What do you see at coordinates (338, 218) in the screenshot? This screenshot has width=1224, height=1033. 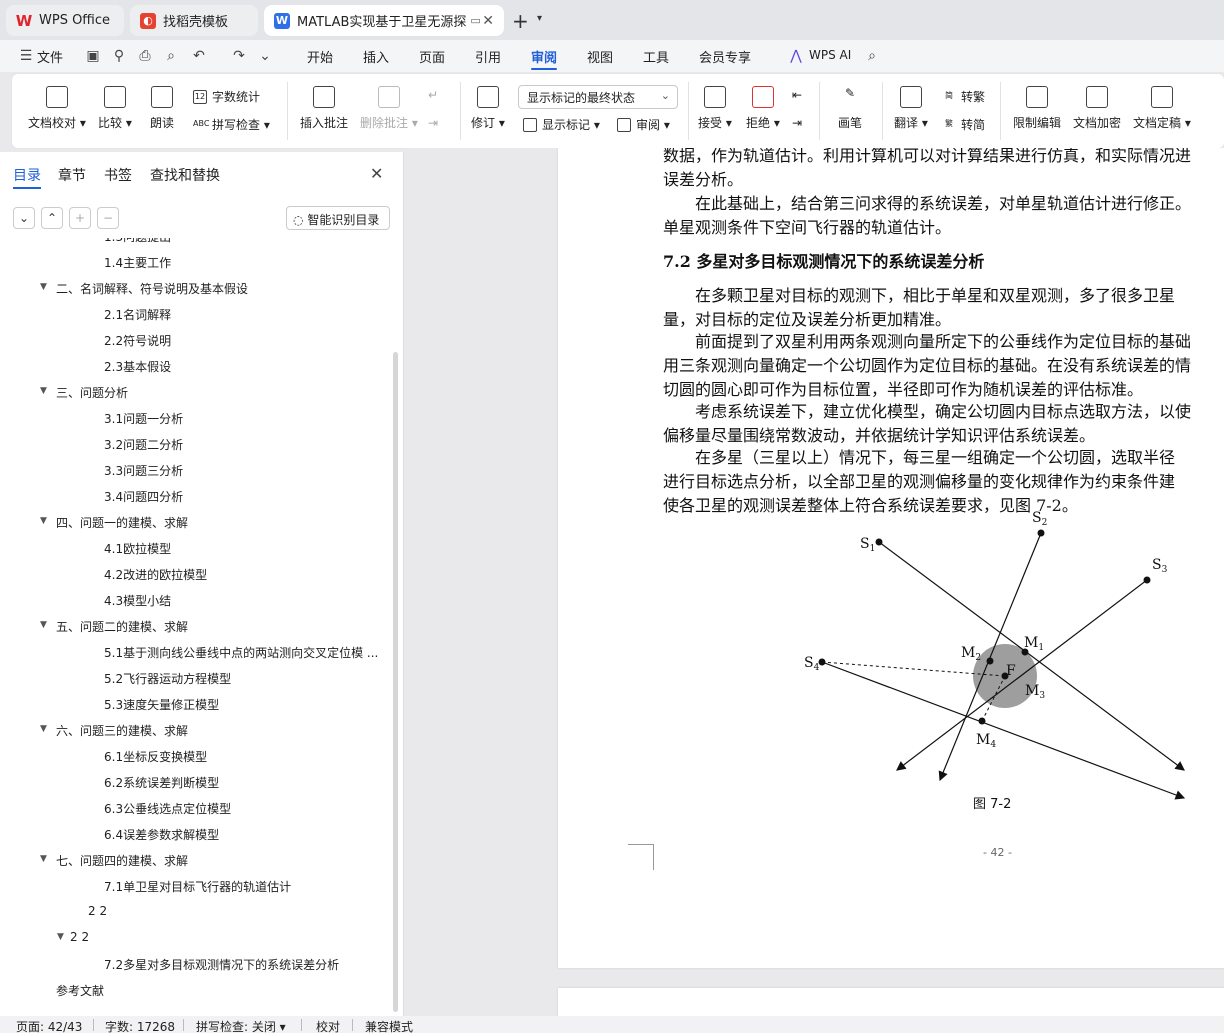 I see `smart-toc-button: ◌ 智能识别目录` at bounding box center [338, 218].